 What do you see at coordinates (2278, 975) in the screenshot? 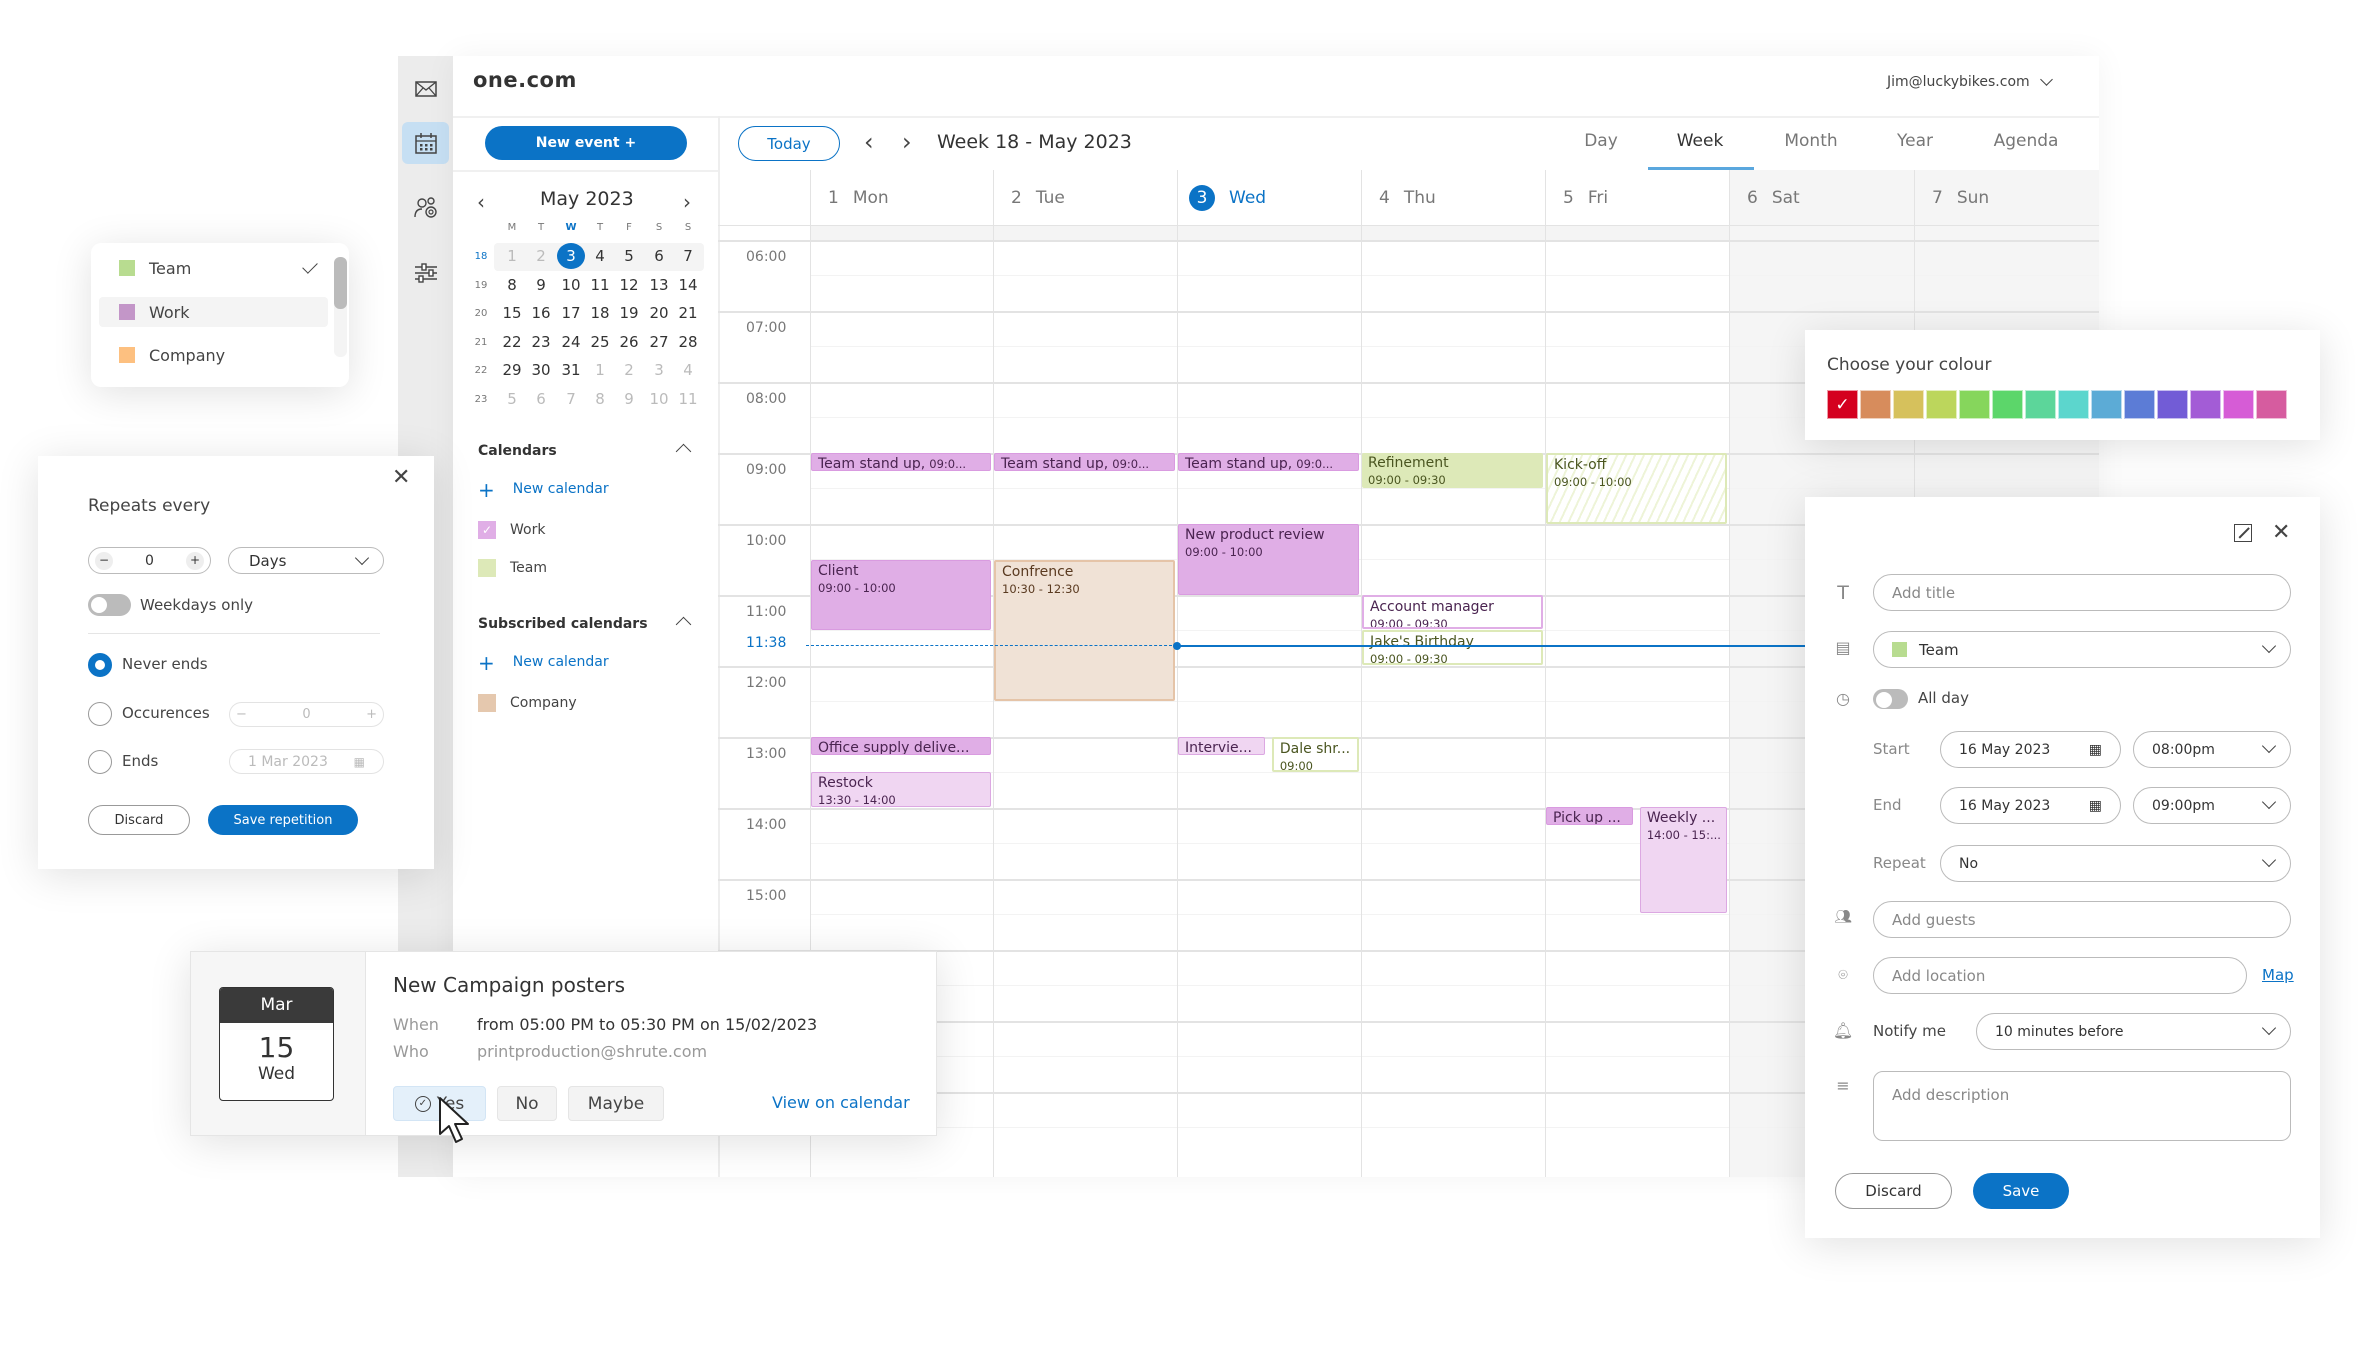
I see `map-link: Map` at bounding box center [2278, 975].